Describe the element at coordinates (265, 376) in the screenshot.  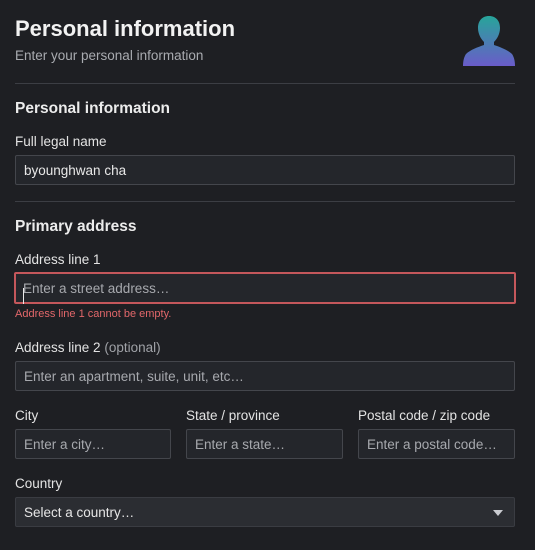
I see `address-line2-field` at that location.